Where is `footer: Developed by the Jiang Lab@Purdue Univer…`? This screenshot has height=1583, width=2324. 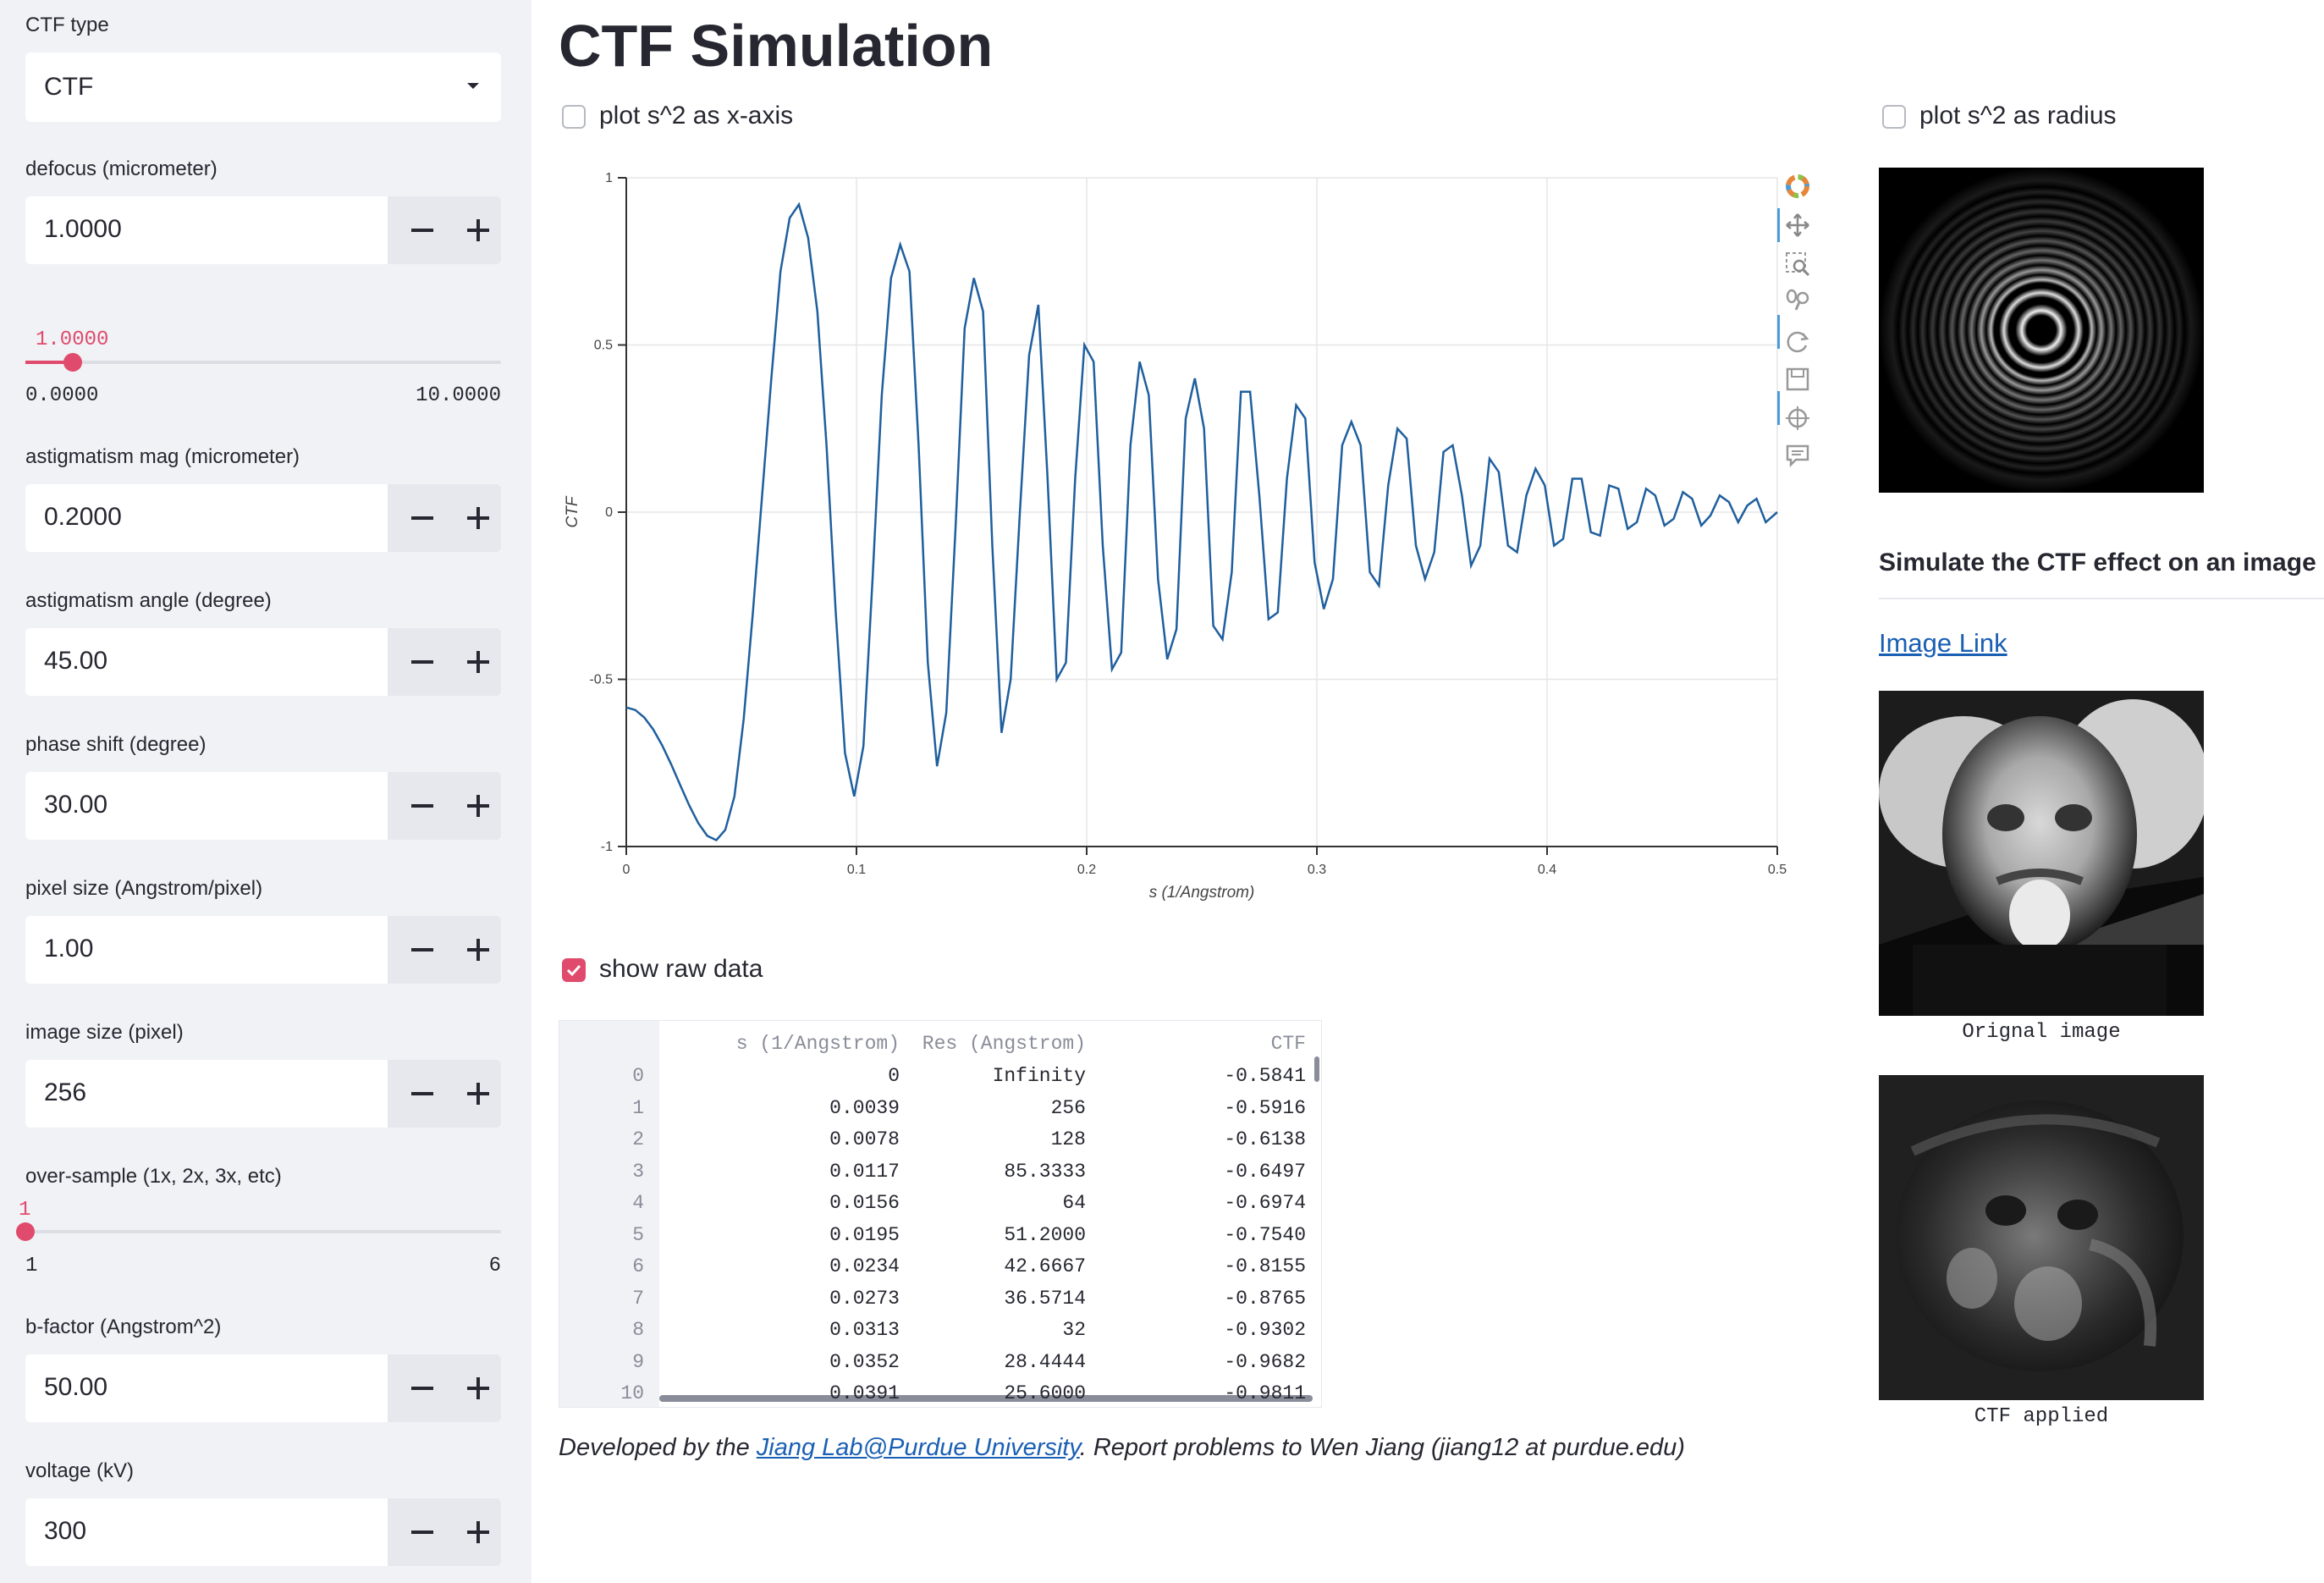
footer: Developed by the Jiang Lab@Purdue Univer… is located at coordinates (1122, 1448).